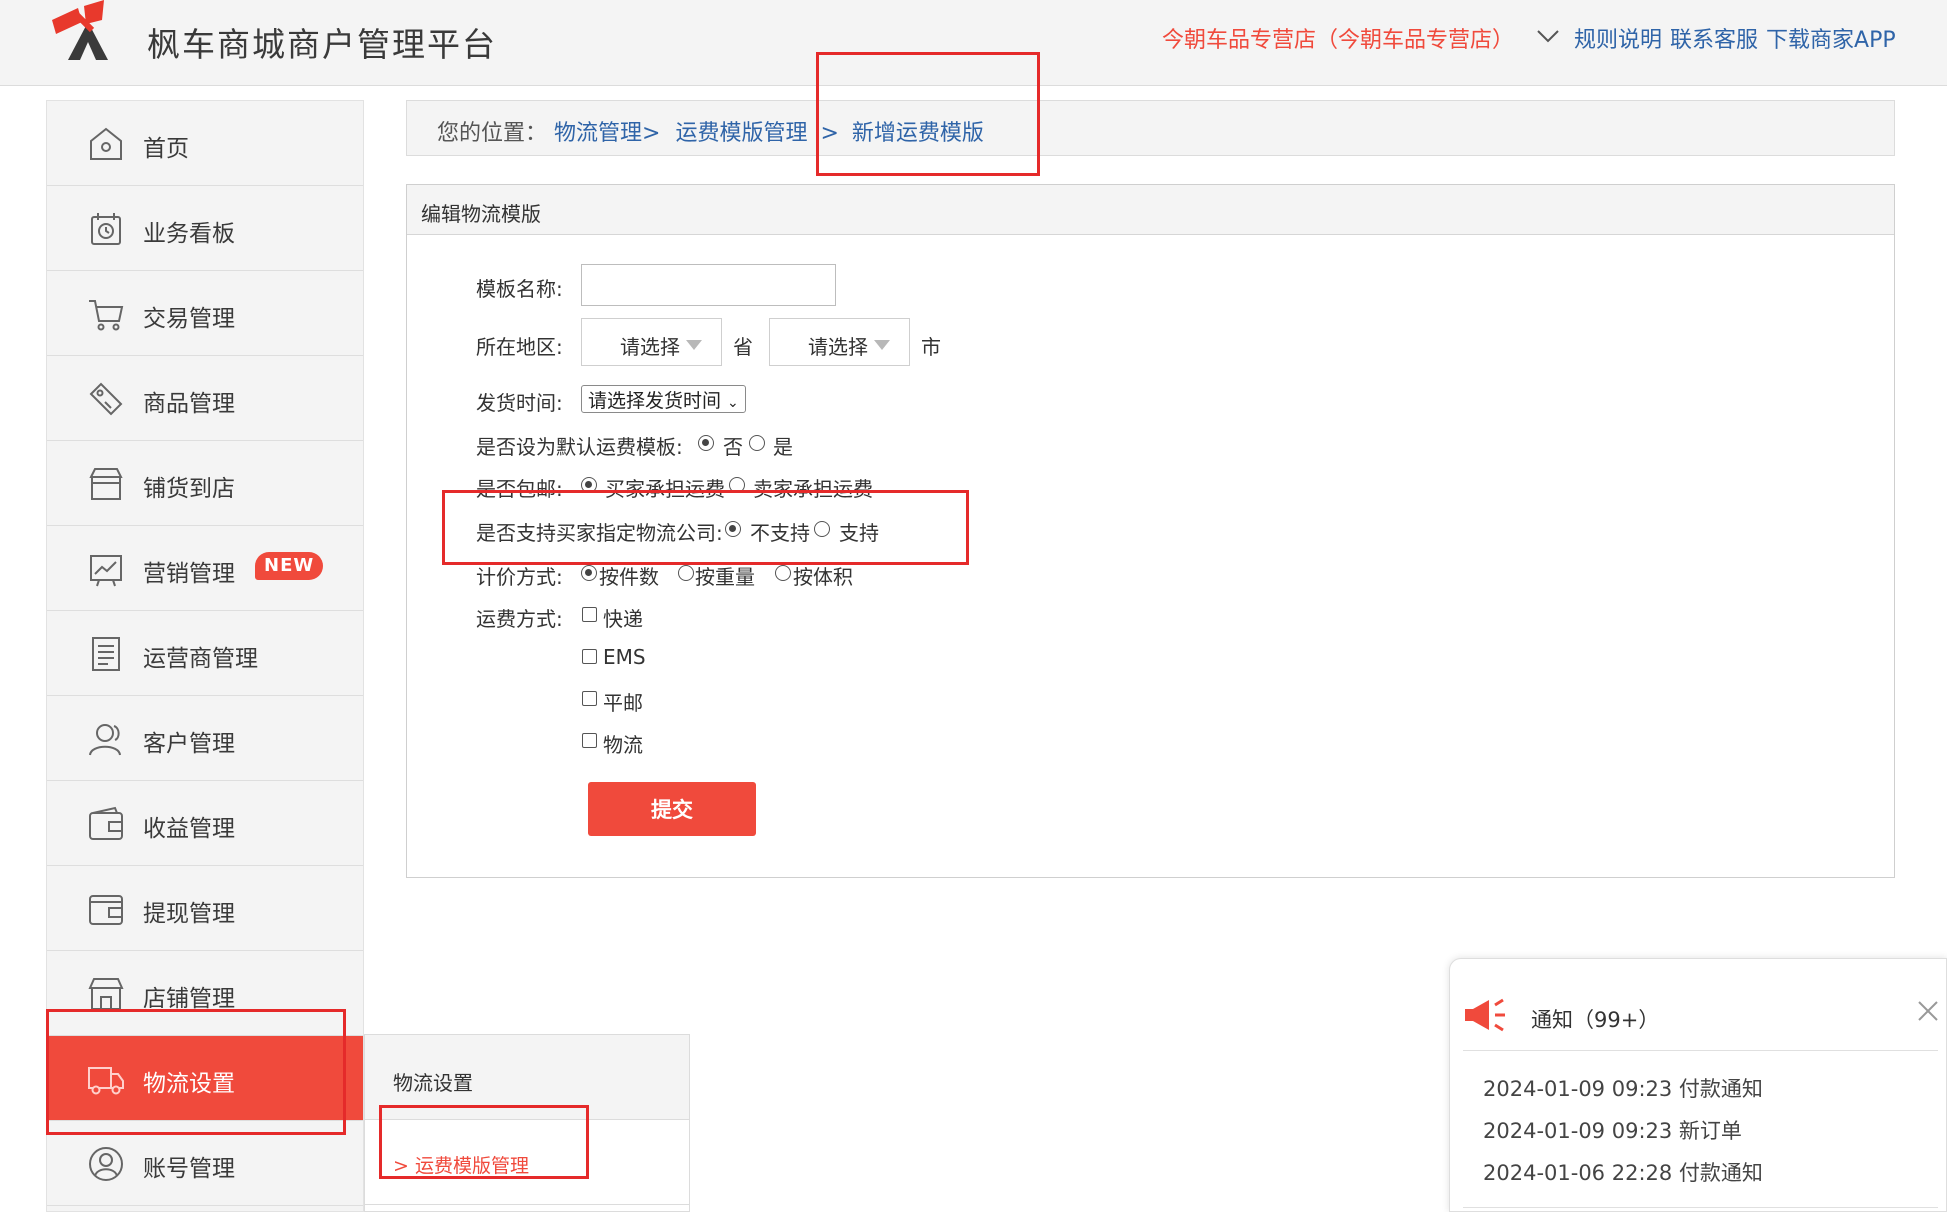 Image resolution: width=1947 pixels, height=1212 pixels. I want to click on notification-item: 2024-01-09 09:23 新订单, so click(1612, 1130).